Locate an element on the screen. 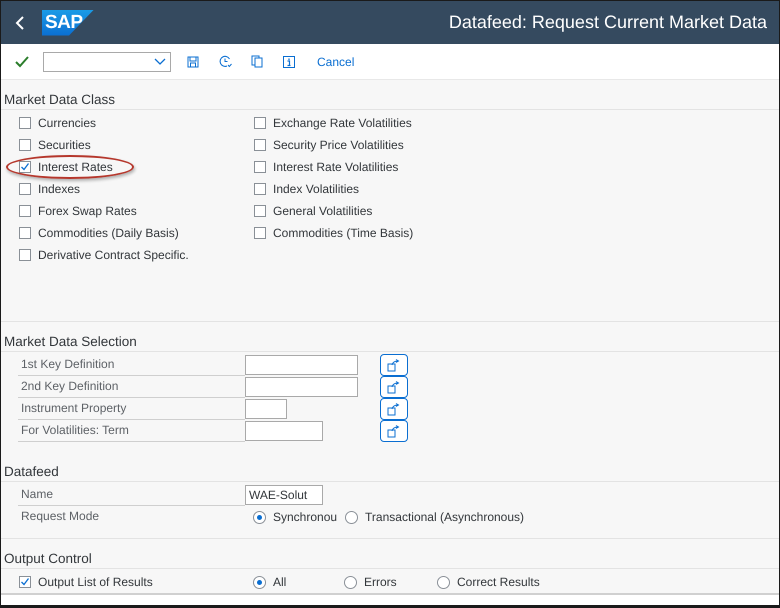 The height and width of the screenshot is (608, 780). field-label: Name is located at coordinates (131, 495).